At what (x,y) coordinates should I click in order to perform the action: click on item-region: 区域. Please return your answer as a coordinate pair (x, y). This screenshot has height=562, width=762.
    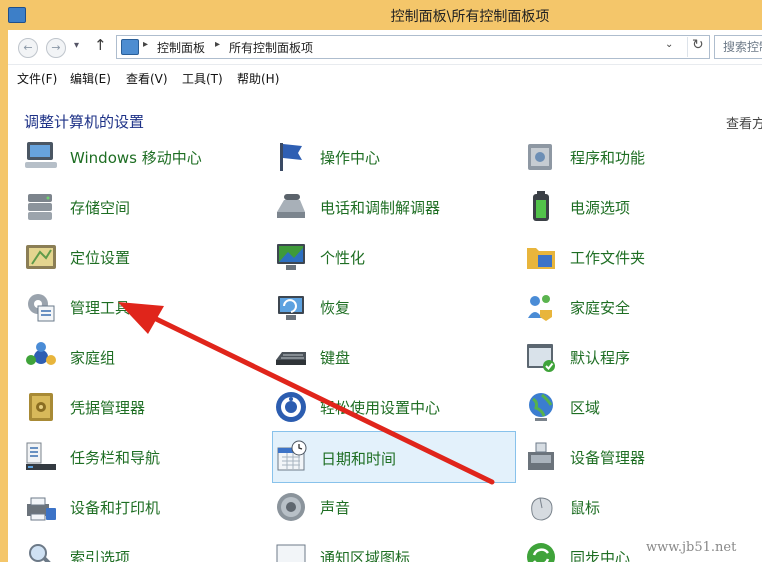
    Looking at the image, I should click on (643, 407).